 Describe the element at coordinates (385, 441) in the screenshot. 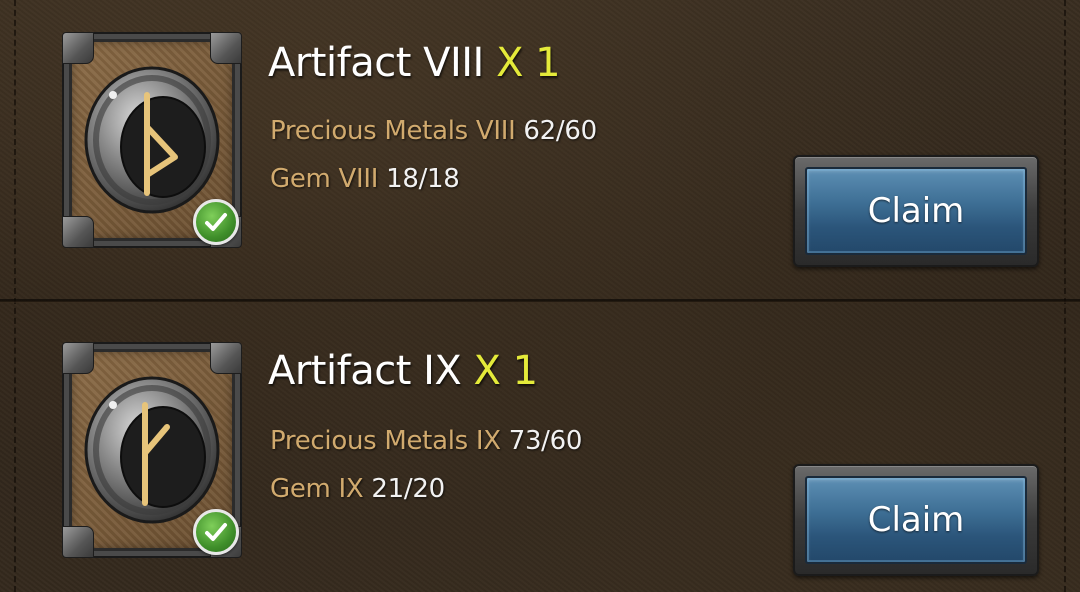

I see `requirement-name: Precious Metals IX` at that location.